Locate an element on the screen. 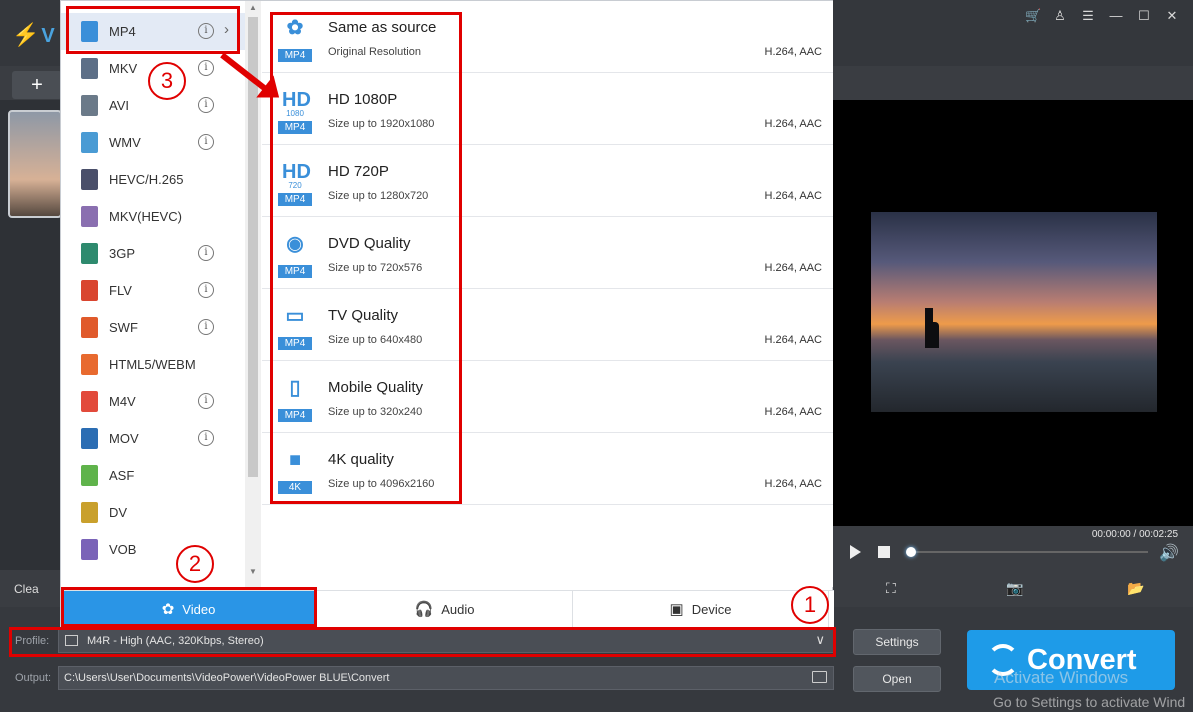 Image resolution: width=1193 pixels, height=712 pixels. format-item: FLVi is located at coordinates (153, 290).